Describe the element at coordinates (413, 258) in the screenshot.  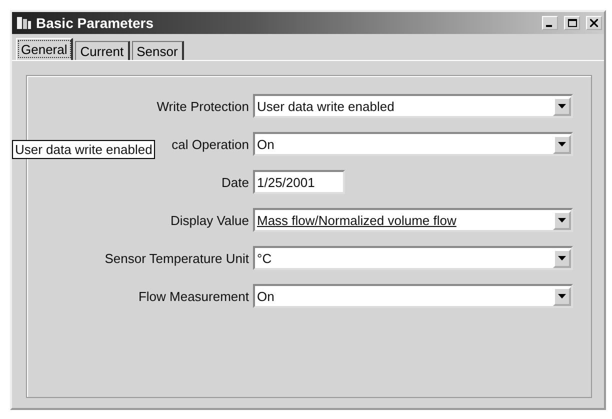
I see `dropdown: °C` at that location.